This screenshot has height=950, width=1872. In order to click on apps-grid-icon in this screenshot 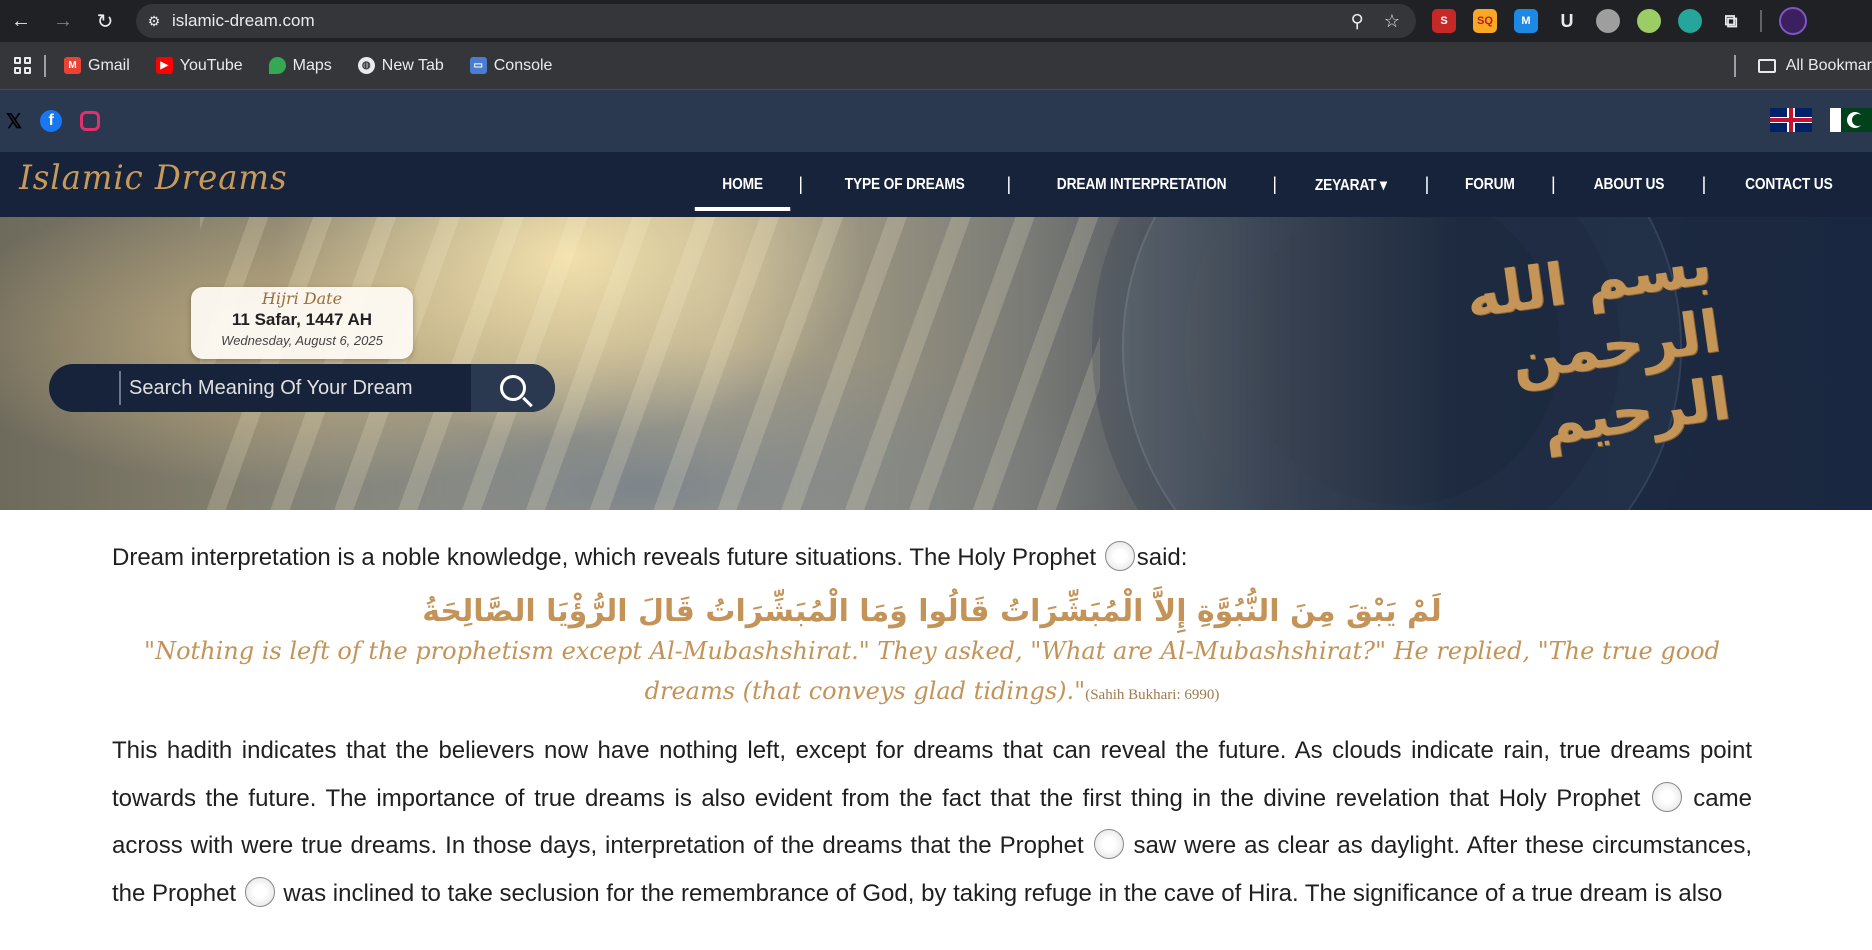, I will do `click(22, 65)`.